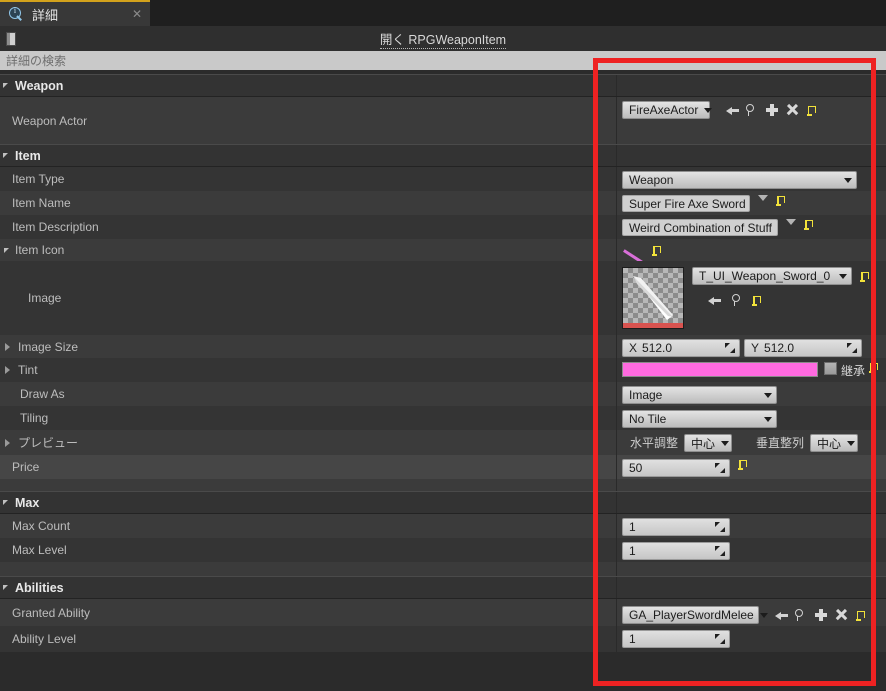  What do you see at coordinates (686, 203) in the screenshot?
I see `item-name-input: Super Fire Axe Sword` at bounding box center [686, 203].